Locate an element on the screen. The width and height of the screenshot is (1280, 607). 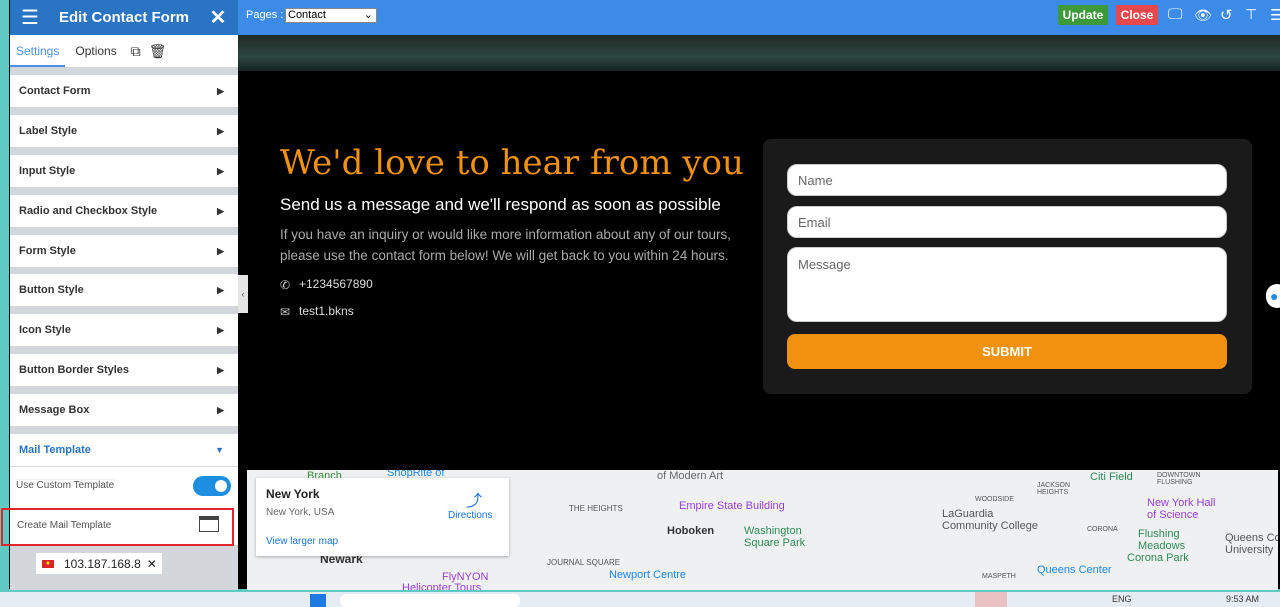
sidebar-item-label-style: Label Style ▶ is located at coordinates (124, 131).